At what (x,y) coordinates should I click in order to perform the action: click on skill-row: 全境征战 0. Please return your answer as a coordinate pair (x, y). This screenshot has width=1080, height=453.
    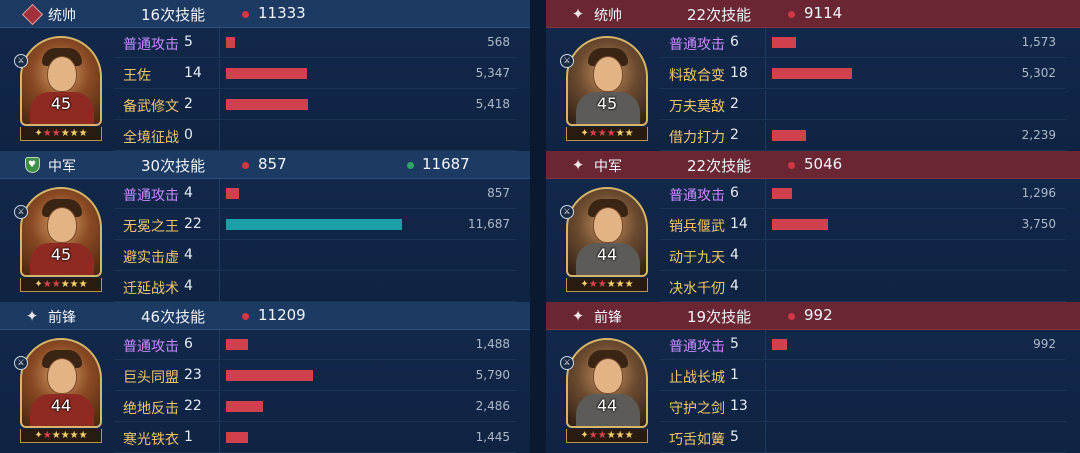
    Looking at the image, I should click on (315, 136).